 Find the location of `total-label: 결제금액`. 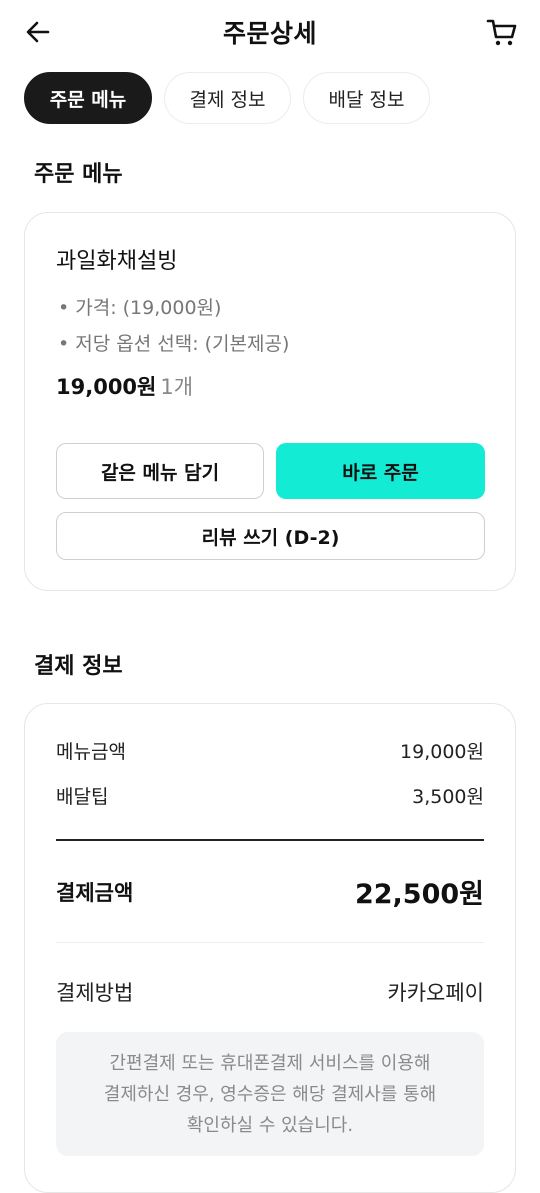

total-label: 결제금액 is located at coordinates (95, 892).